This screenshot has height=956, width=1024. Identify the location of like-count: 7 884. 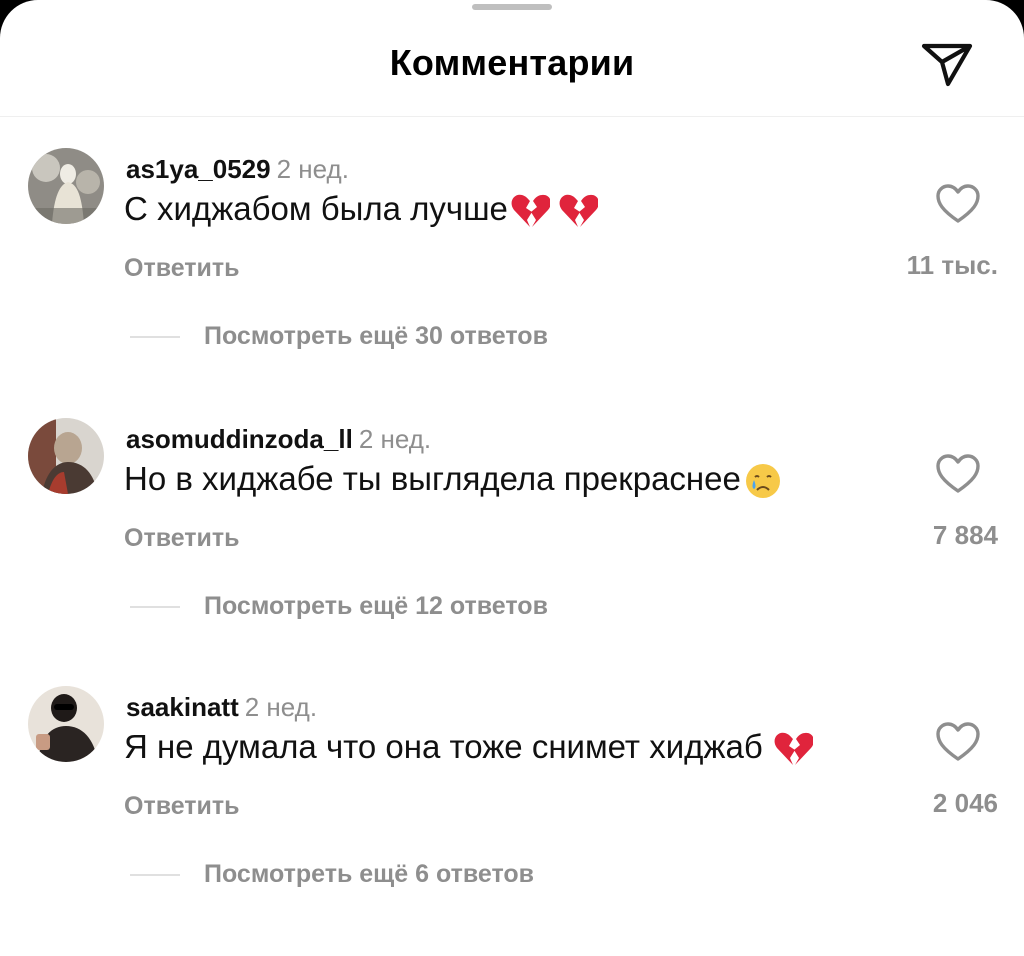
(965, 535).